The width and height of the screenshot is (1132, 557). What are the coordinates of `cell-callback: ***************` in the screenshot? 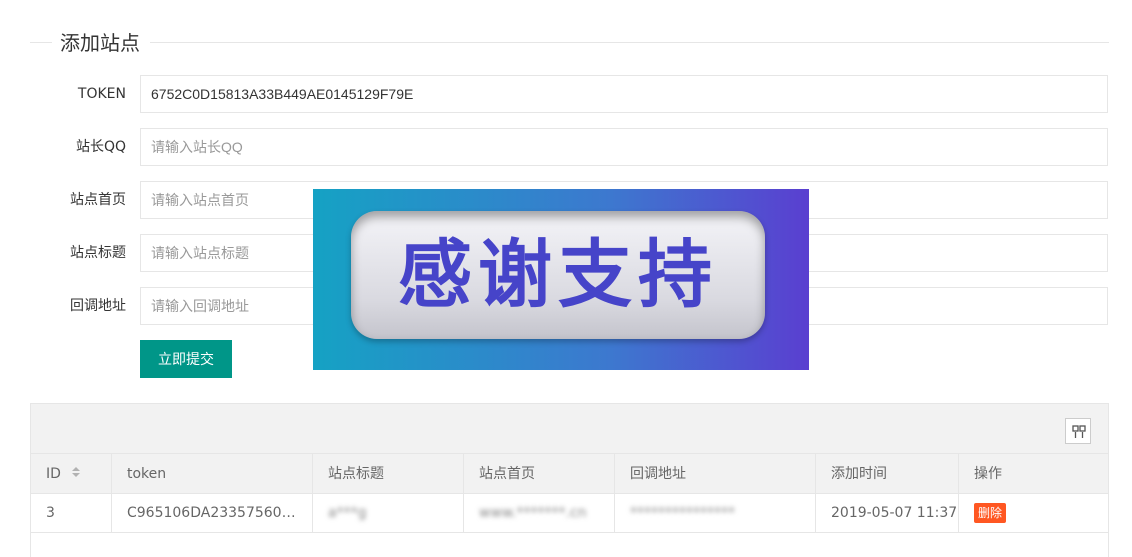 It's located at (715, 513).